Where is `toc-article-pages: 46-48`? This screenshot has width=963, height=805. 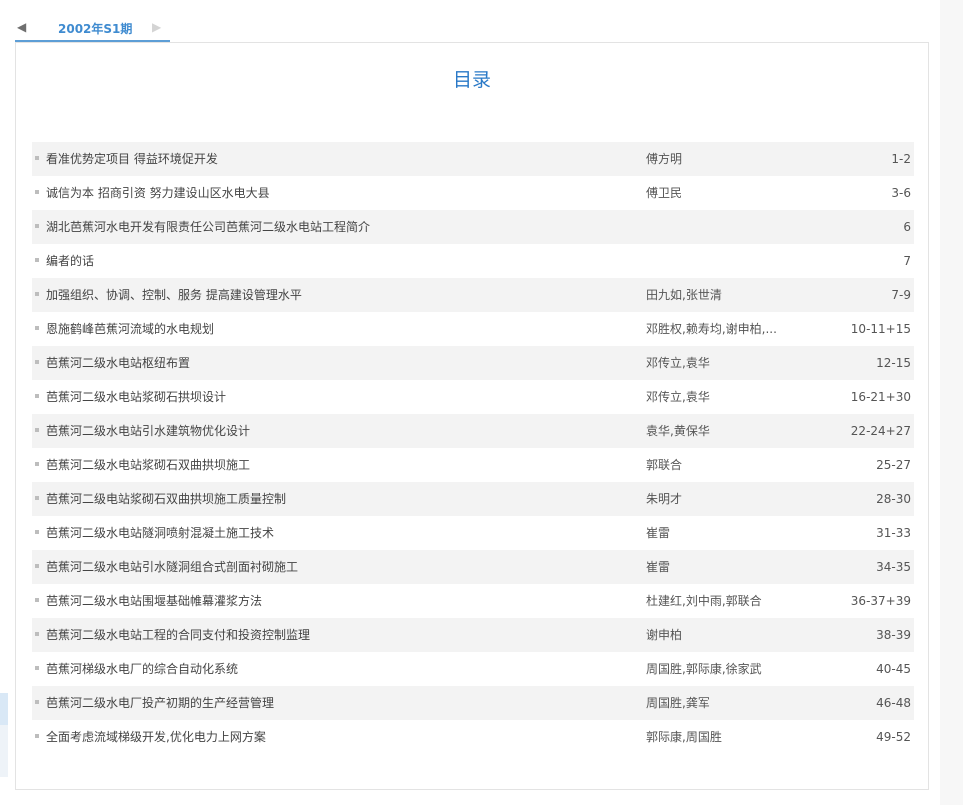 toc-article-pages: 46-48 is located at coordinates (893, 703).